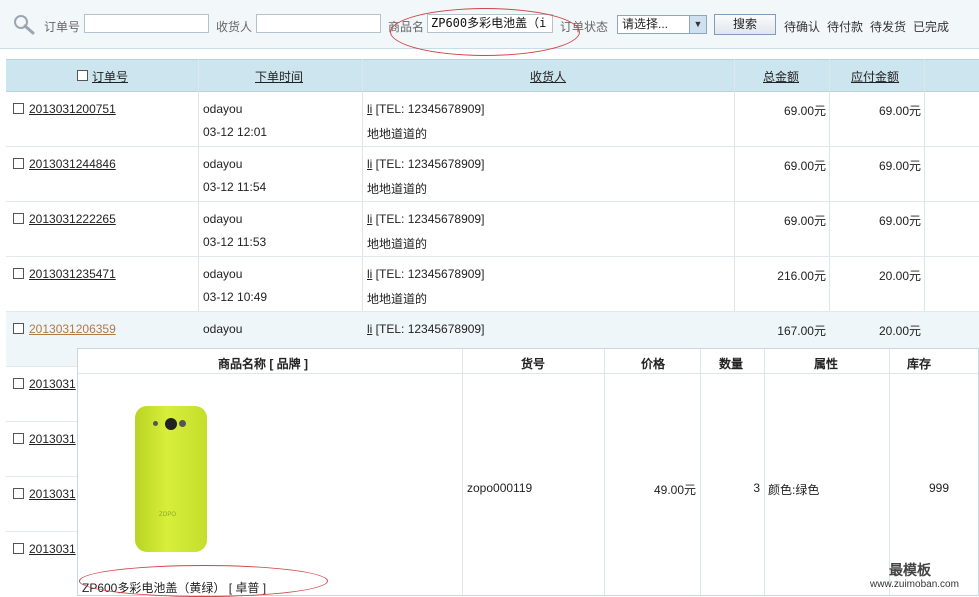 This screenshot has width=979, height=597. I want to click on order-total: 167.00元, so click(801, 331).